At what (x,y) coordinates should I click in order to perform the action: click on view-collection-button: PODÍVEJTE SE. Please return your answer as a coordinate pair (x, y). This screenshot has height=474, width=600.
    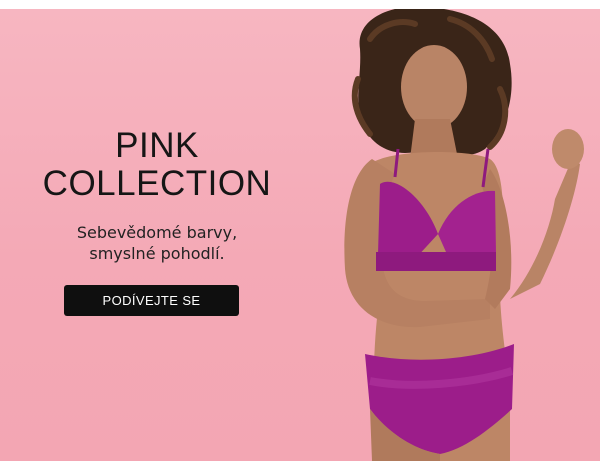
    Looking at the image, I should click on (151, 300).